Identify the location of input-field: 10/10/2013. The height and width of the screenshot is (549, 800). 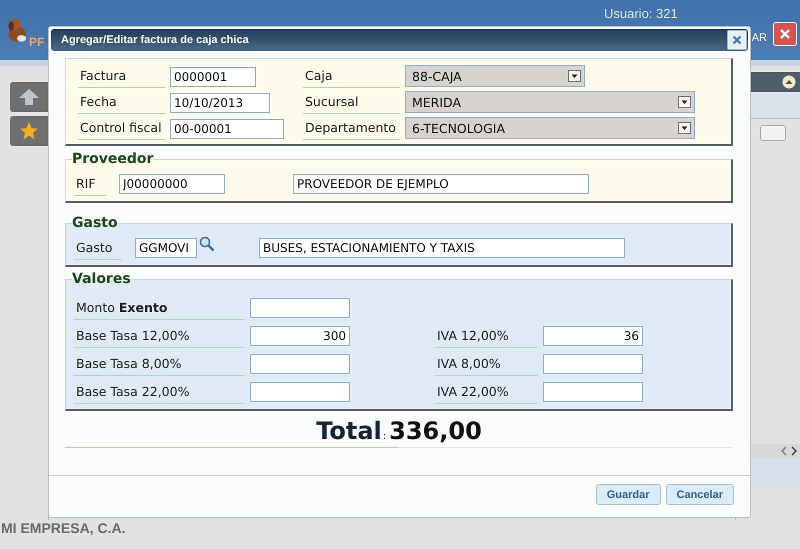
(220, 102).